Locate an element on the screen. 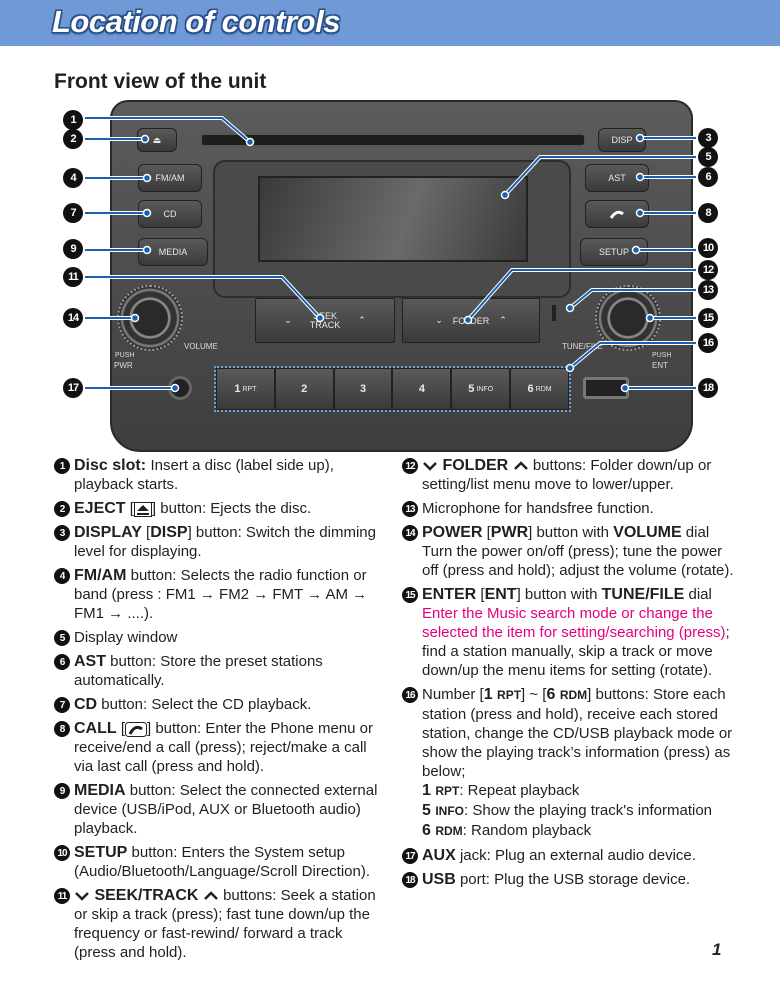 The height and width of the screenshot is (986, 780). description-text: Microphone for handsfree function. is located at coordinates (538, 508).